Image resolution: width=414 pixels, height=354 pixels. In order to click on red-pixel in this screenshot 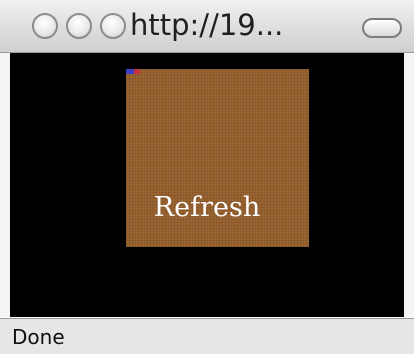, I will do `click(137, 71)`.